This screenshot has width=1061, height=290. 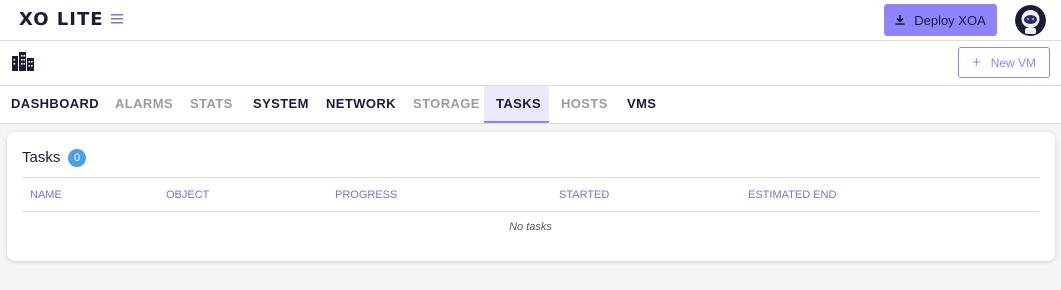 I want to click on plus-icon: +, so click(x=976, y=62).